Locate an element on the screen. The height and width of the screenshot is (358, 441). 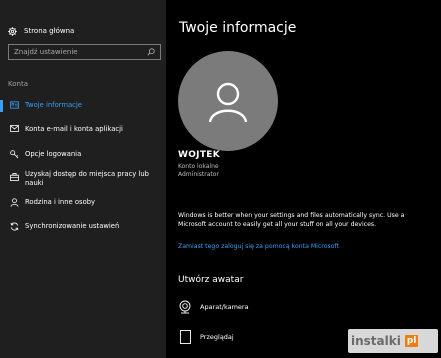
person-icon is located at coordinates (14, 202).